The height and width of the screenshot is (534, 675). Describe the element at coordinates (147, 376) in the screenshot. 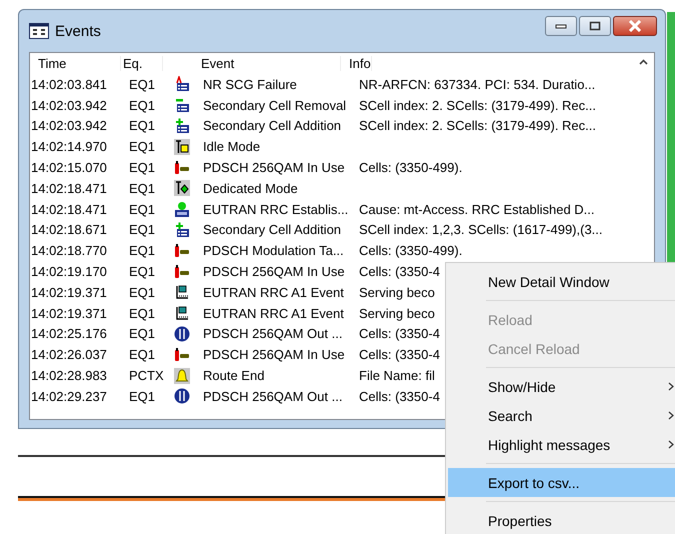

I see `table-cell-text: PCTX` at that location.